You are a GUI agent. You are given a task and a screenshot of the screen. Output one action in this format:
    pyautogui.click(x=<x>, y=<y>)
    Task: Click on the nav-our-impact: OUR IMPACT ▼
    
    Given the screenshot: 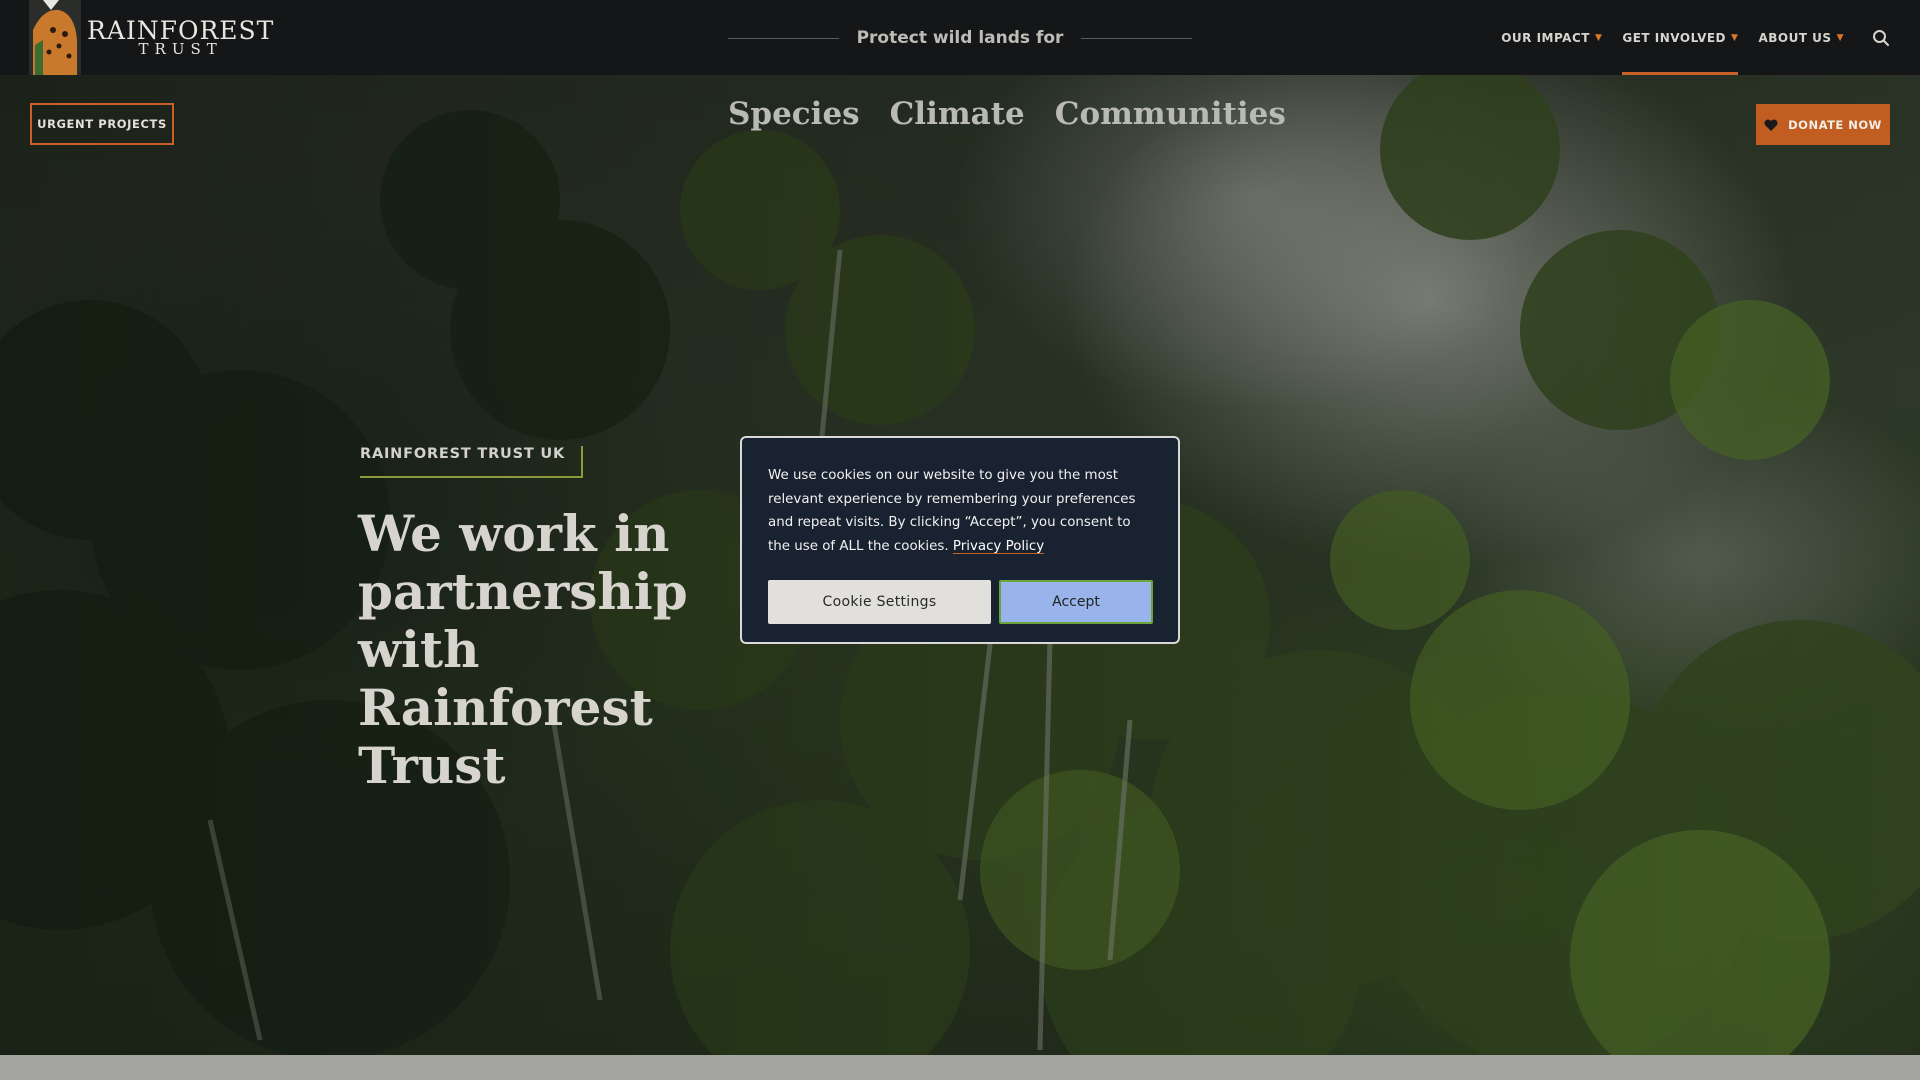 What is the action you would take?
    pyautogui.click(x=1551, y=37)
    